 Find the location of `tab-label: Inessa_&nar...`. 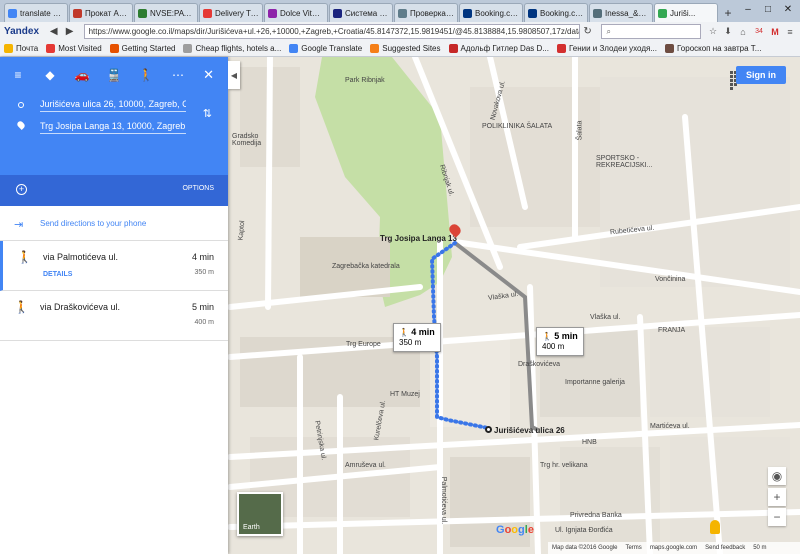

tab-label: Inessa_&nar... is located at coordinates (627, 13).